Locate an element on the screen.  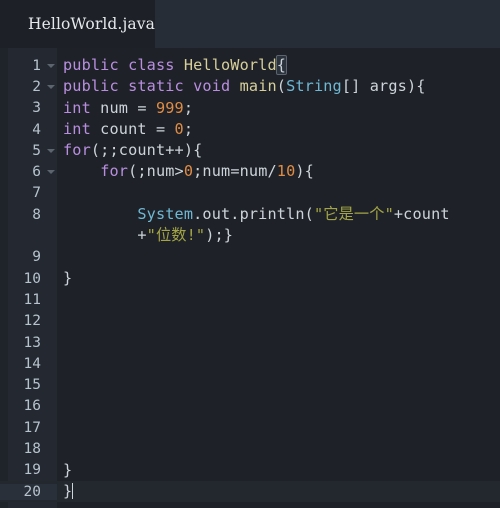
code-line: 2 public static void main(String[] args){ is located at coordinates (250, 86).